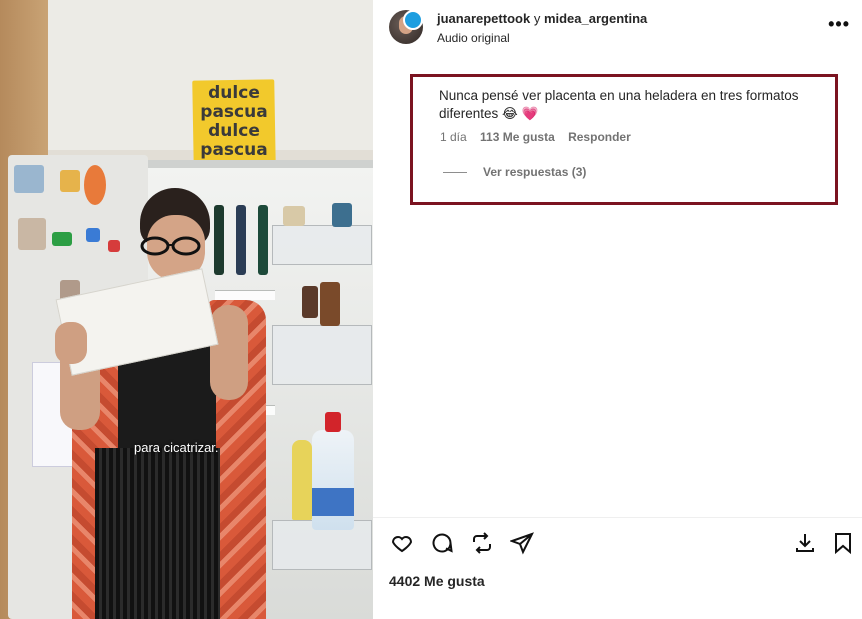 Image resolution: width=862 pixels, height=619 pixels. What do you see at coordinates (462, 544) in the screenshot?
I see `action-bar` at bounding box center [462, 544].